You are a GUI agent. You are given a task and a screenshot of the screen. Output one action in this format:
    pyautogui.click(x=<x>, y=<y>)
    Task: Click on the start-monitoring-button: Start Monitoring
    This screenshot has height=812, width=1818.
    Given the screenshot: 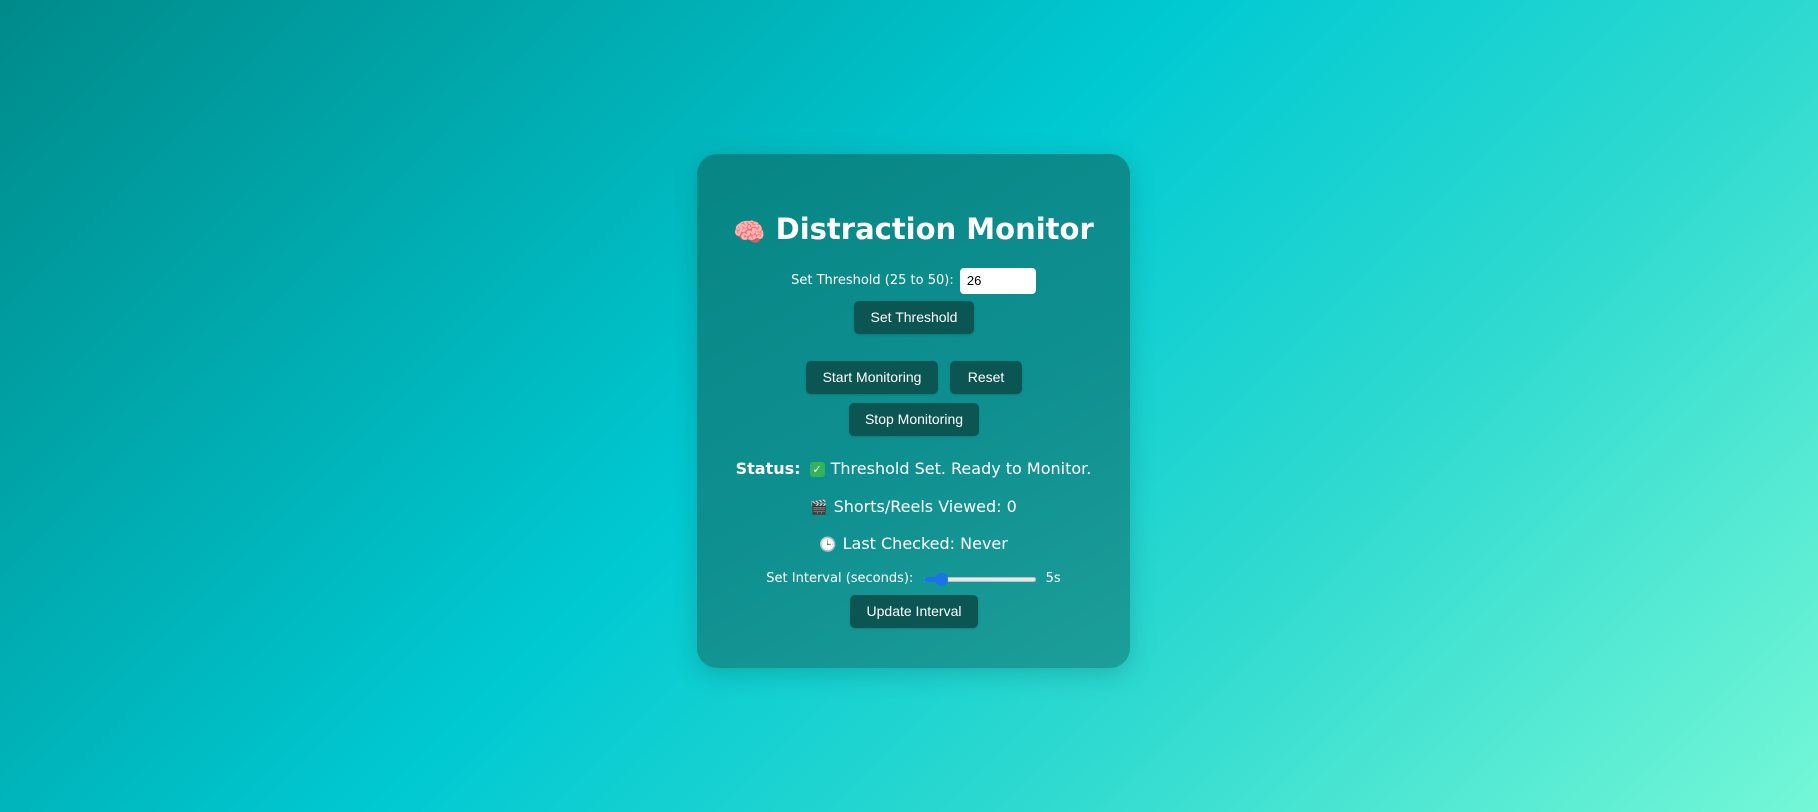 What is the action you would take?
    pyautogui.click(x=872, y=377)
    